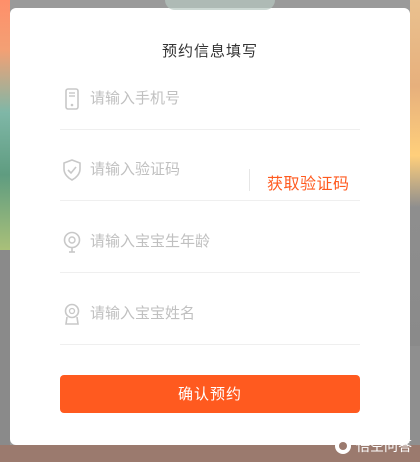 This screenshot has width=420, height=462. Describe the element at coordinates (249, 180) in the screenshot. I see `code-divider` at that location.